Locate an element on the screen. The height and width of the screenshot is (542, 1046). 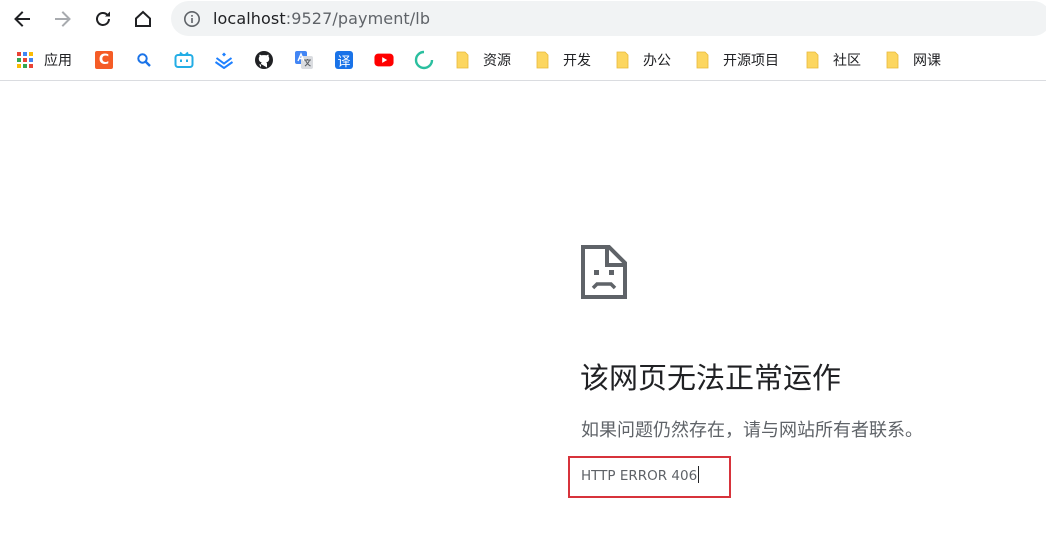
error-title: 该网页无法正常运作 is located at coordinates (711, 378).